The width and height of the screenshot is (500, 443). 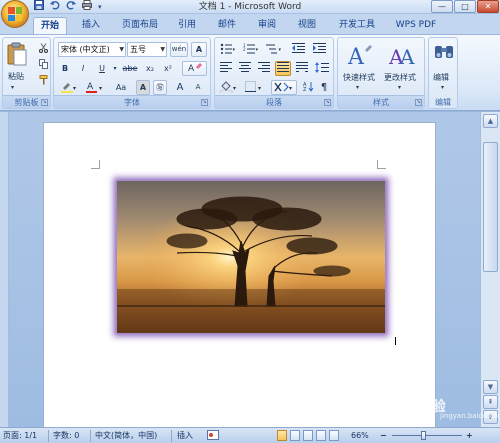 What do you see at coordinates (284, 87) in the screenshot?
I see `chinese-layout-button: ▾` at bounding box center [284, 87].